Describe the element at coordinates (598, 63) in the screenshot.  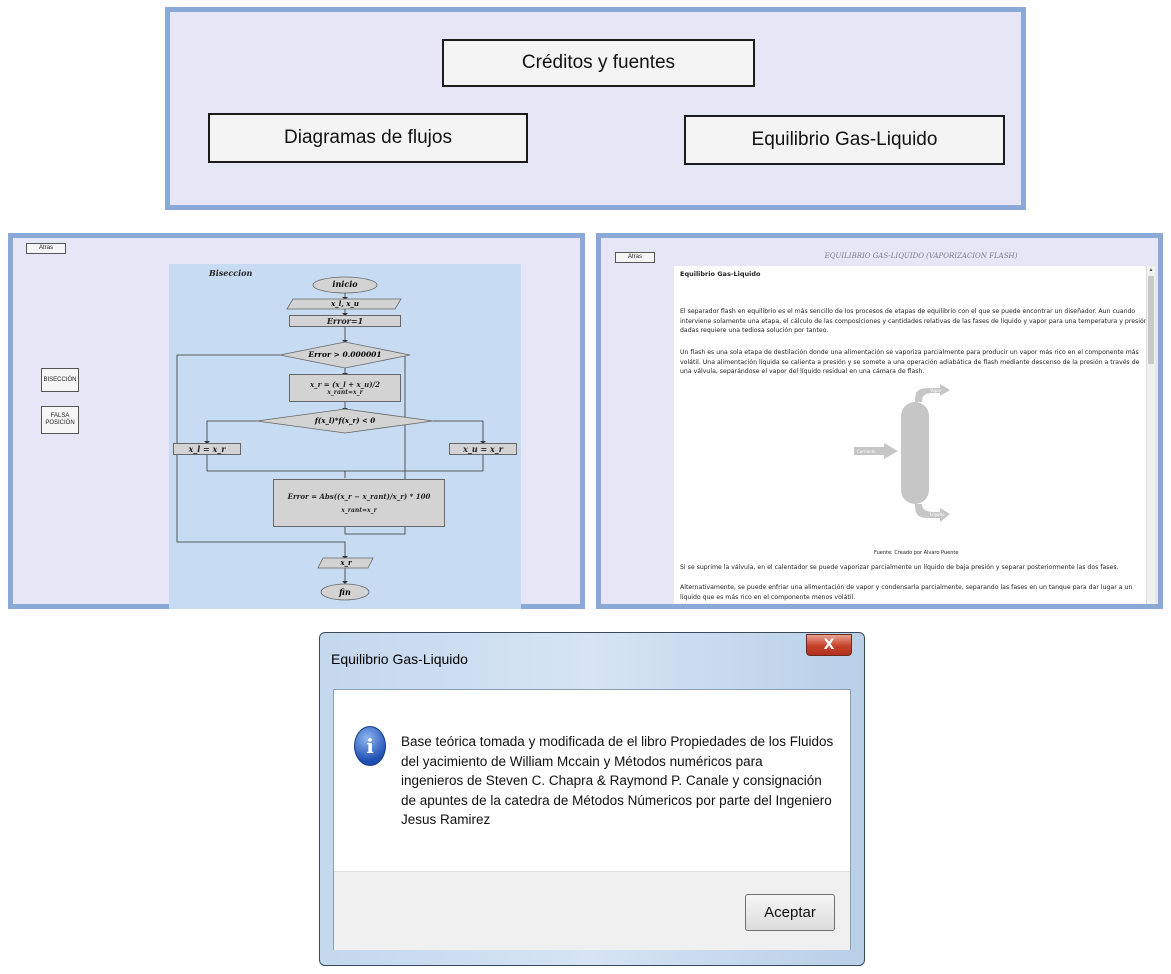
I see `credits-button: Créditos y fuentes` at that location.